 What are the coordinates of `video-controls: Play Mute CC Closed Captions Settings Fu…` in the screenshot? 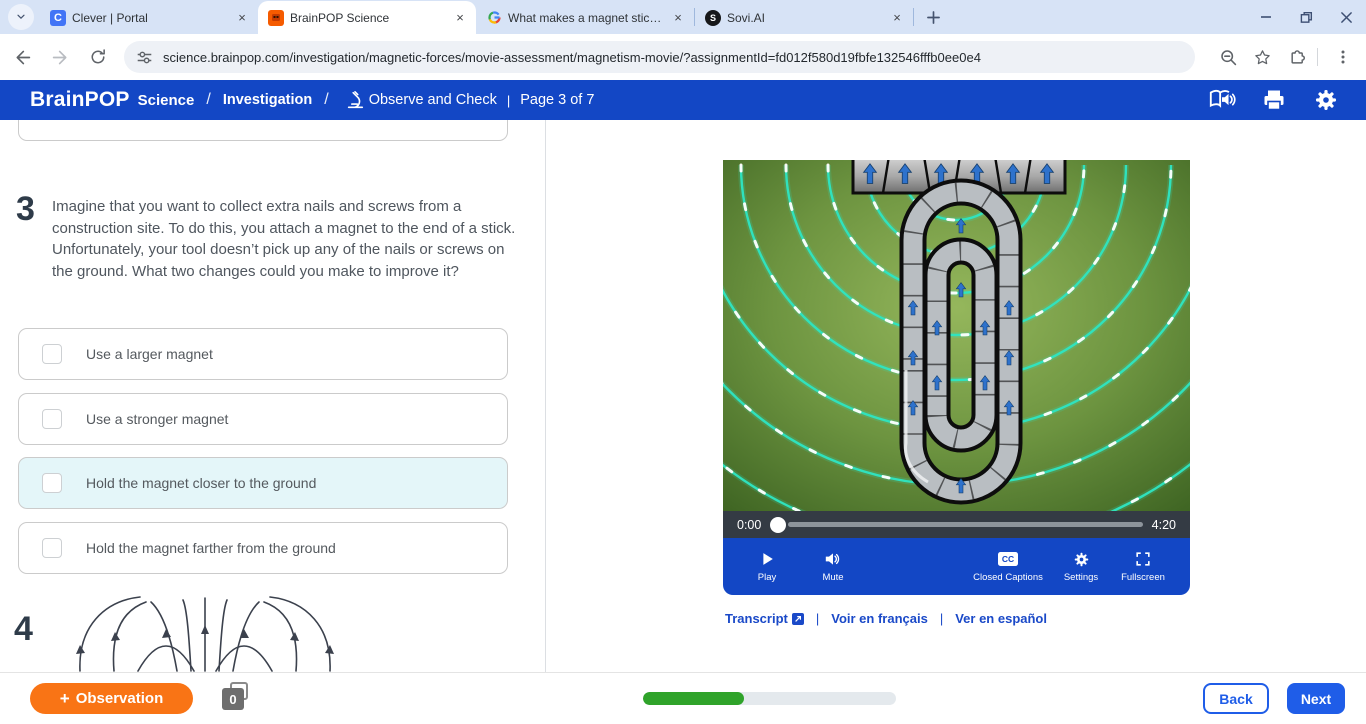 It's located at (956, 566).